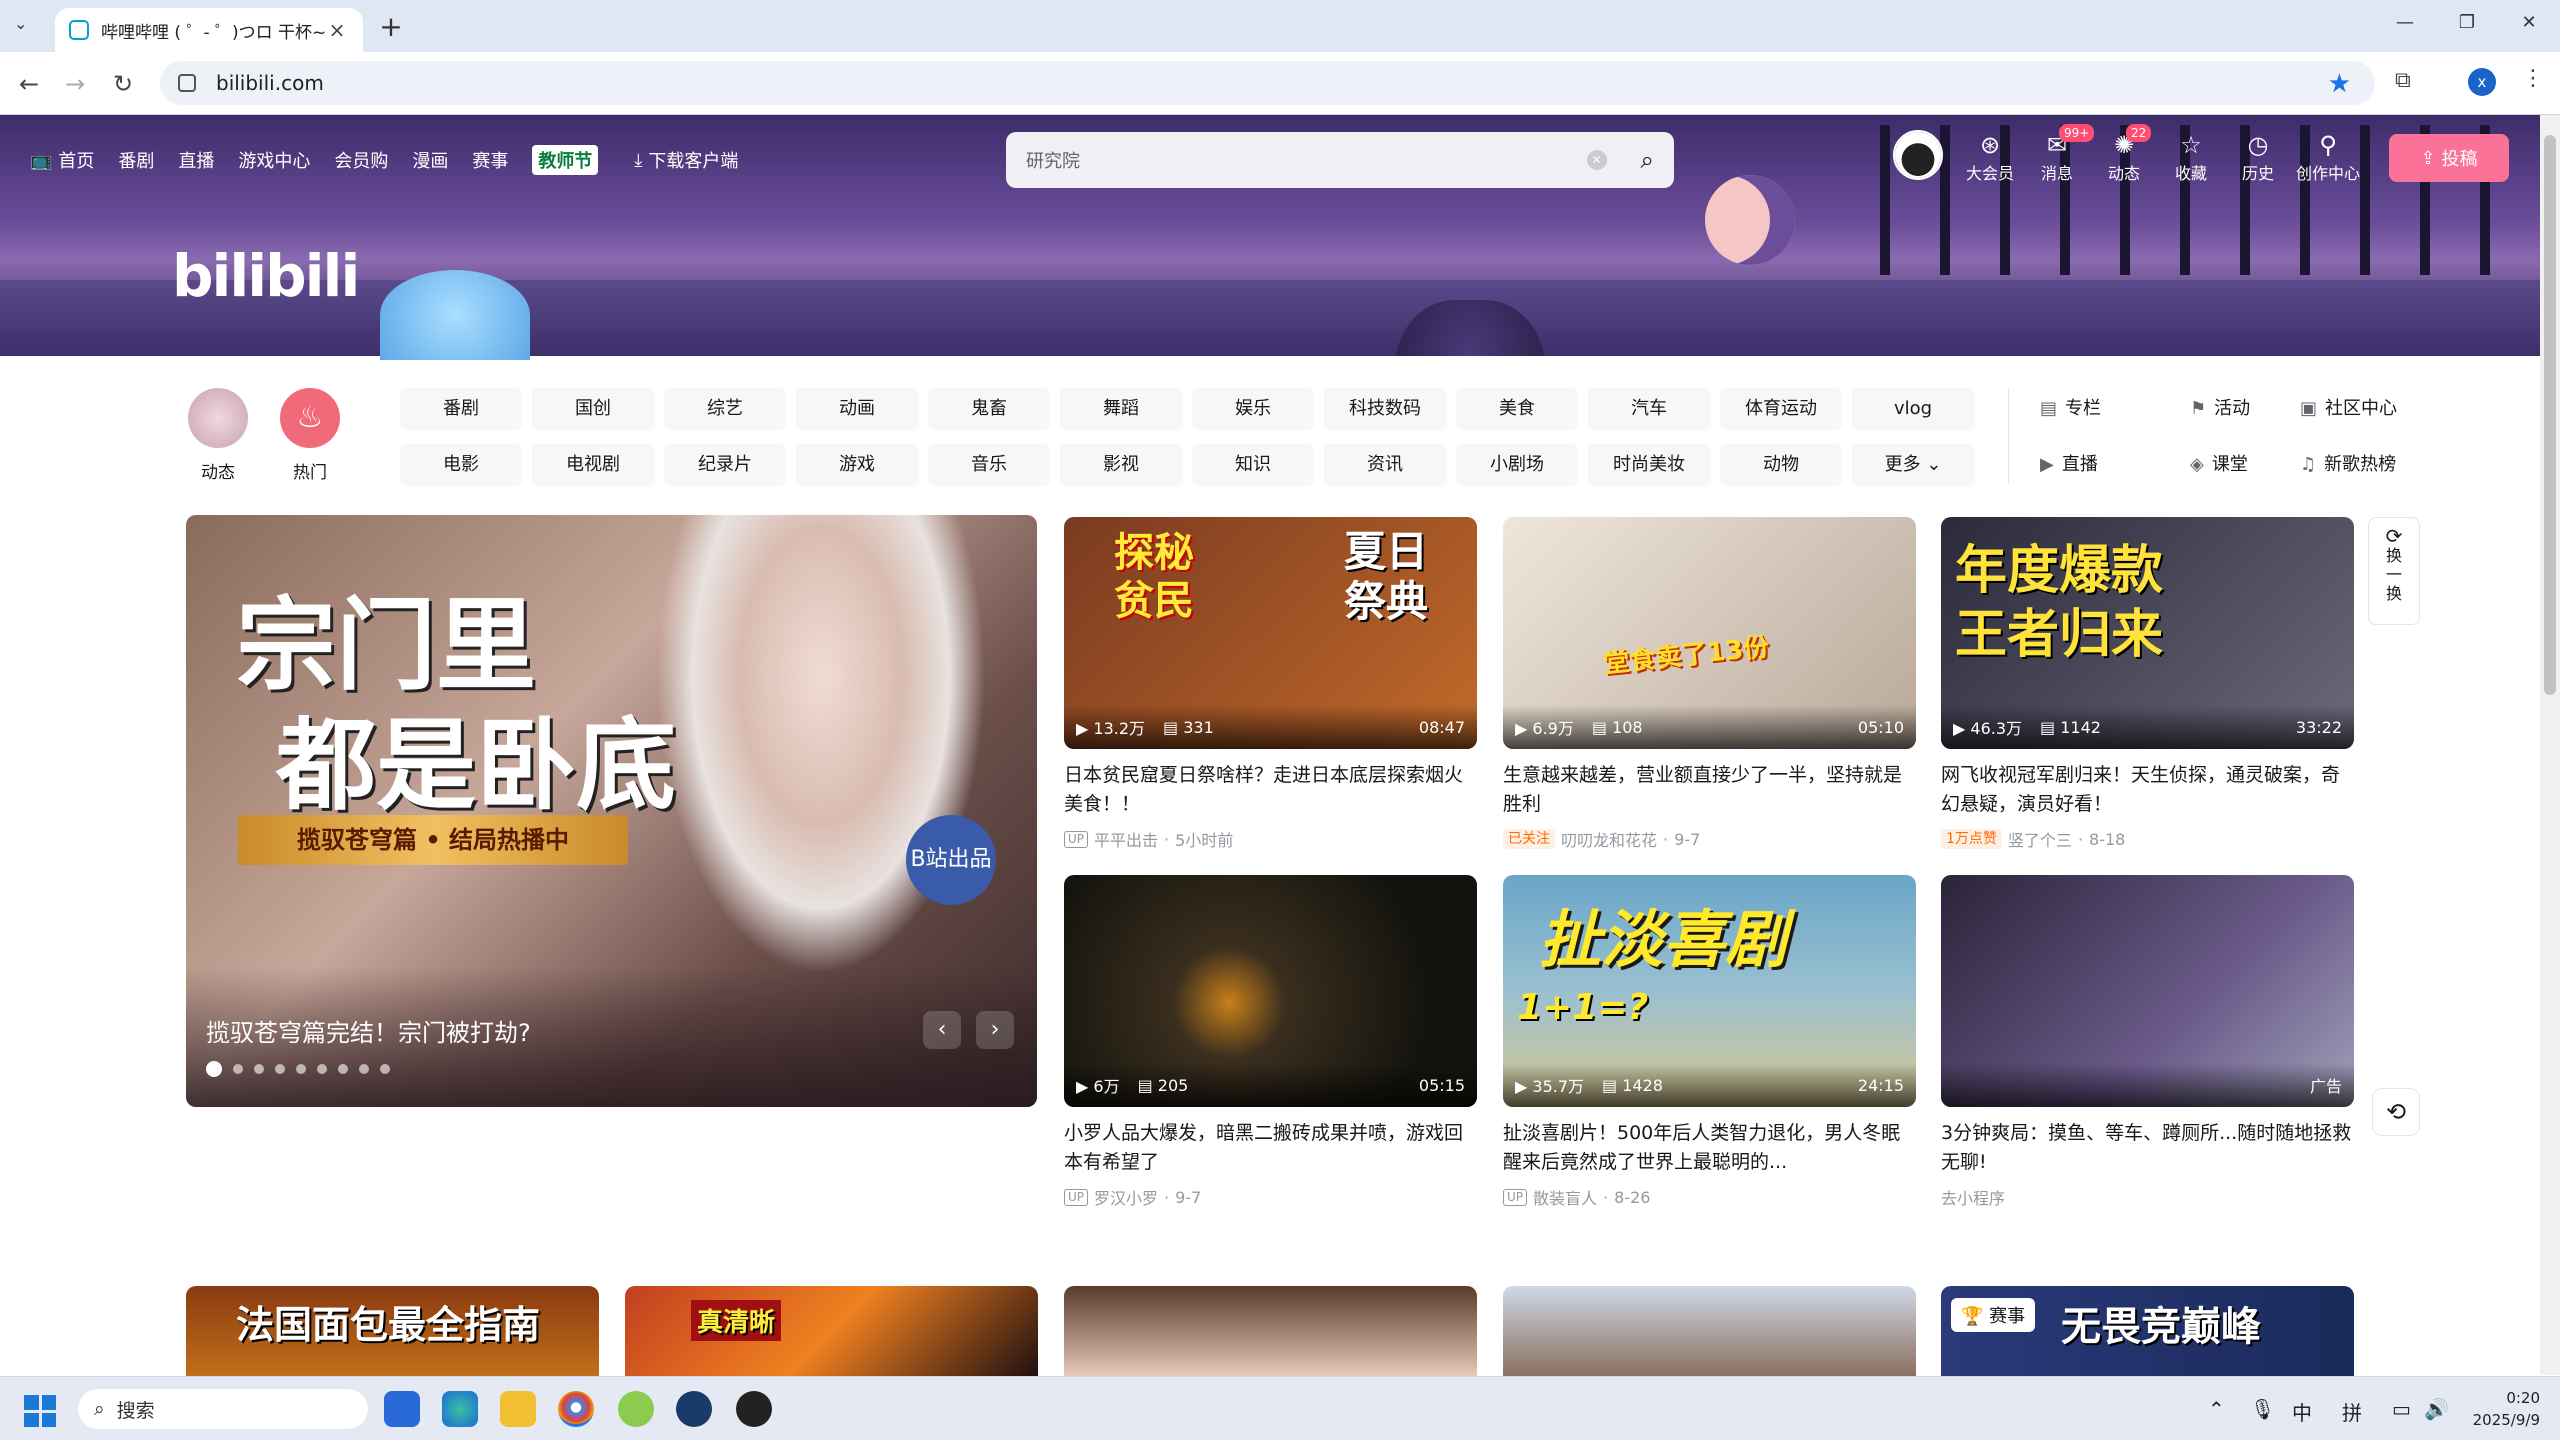  I want to click on header-vip: ⊛ 大会员, so click(1990, 157).